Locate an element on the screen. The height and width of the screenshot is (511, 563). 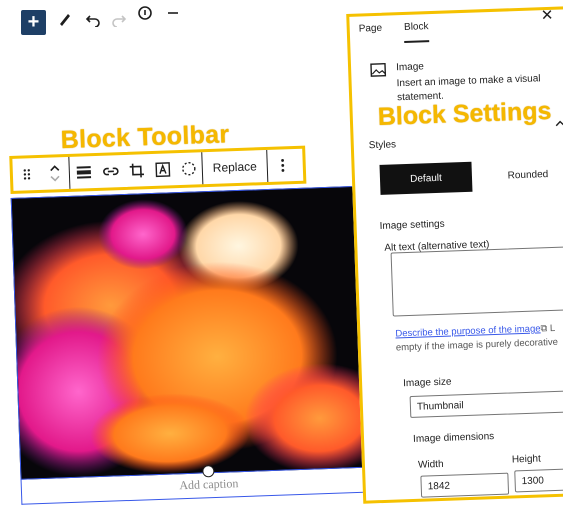
style-default-button: Default is located at coordinates (426, 178).